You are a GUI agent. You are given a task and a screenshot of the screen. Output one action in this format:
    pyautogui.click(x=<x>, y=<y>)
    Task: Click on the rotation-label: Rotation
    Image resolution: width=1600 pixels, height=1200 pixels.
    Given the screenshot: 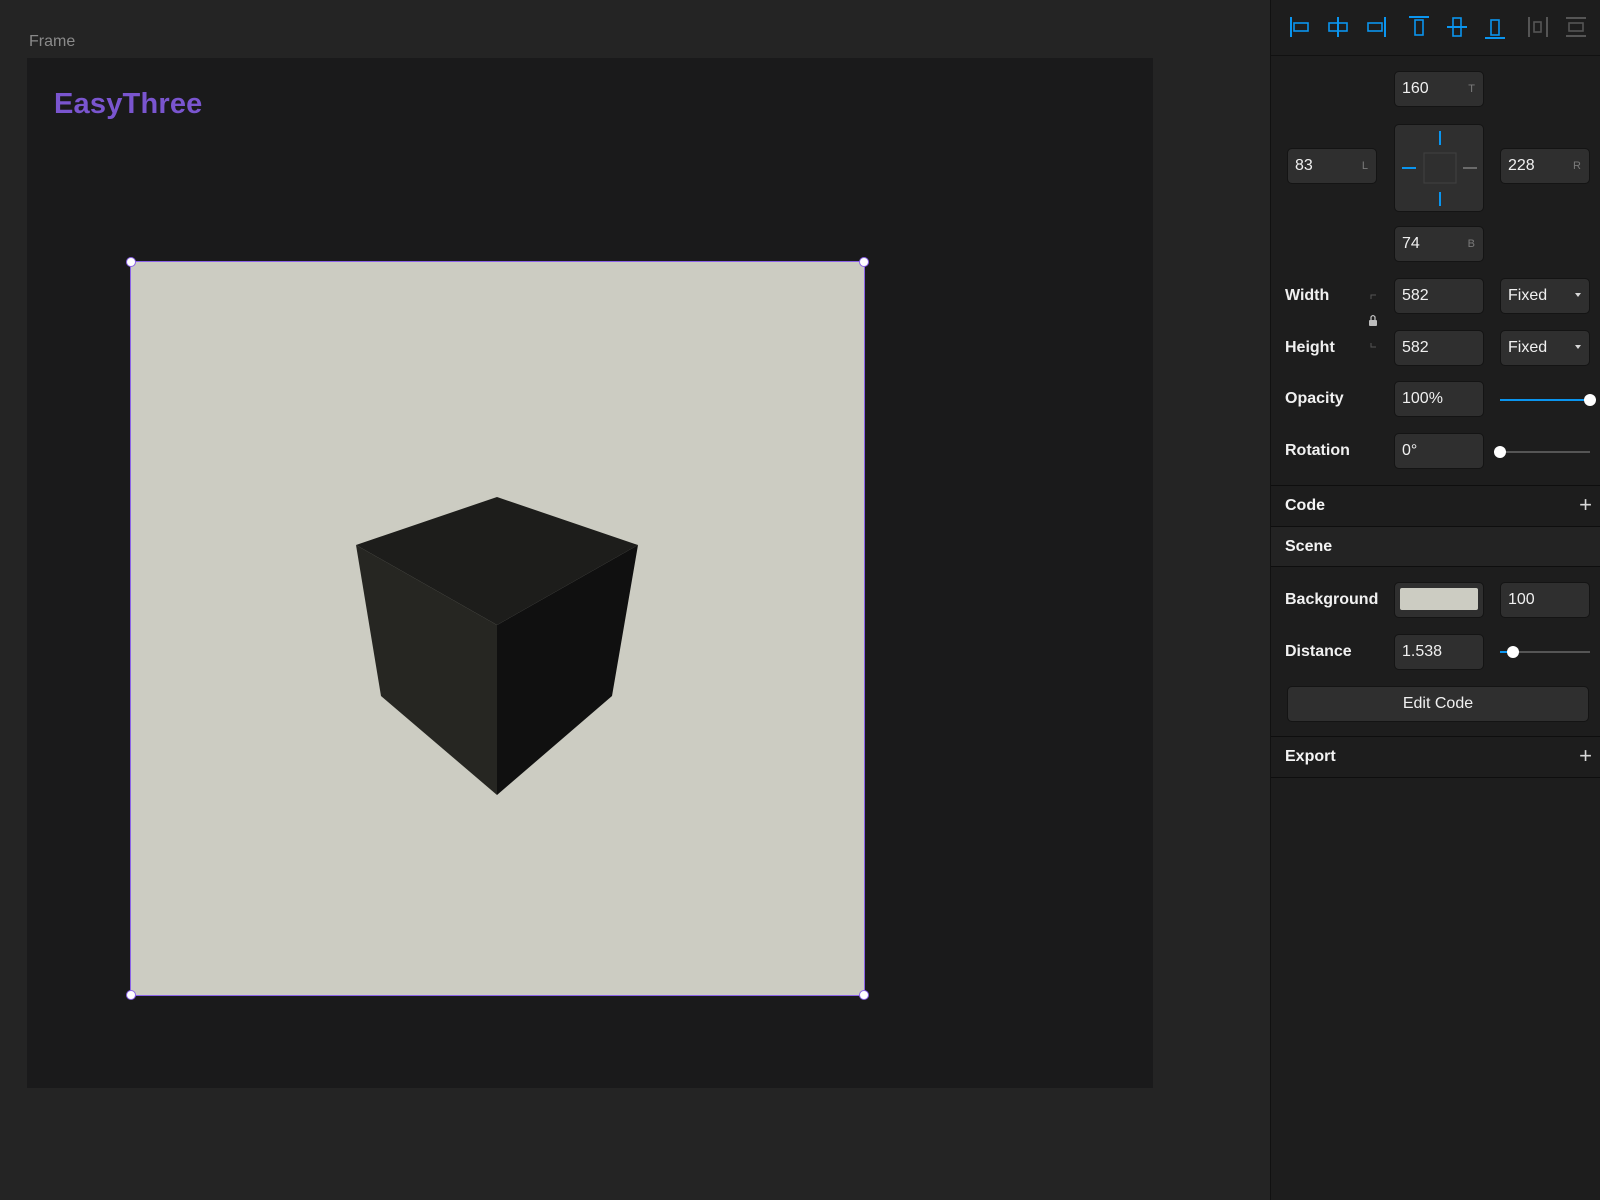 What is the action you would take?
    pyautogui.click(x=1317, y=450)
    